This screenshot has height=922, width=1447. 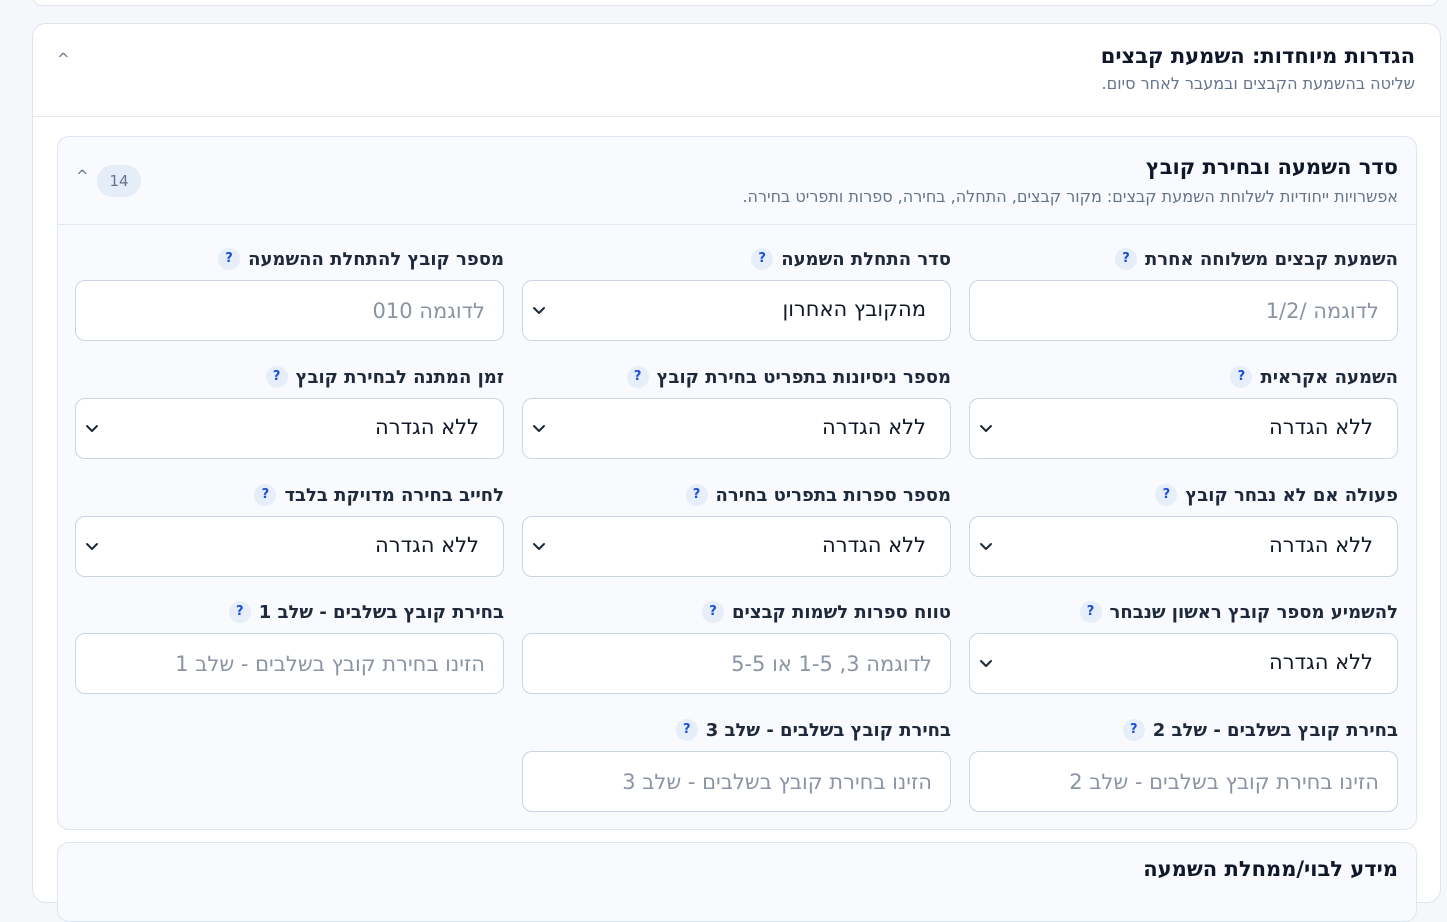 I want to click on stepped-selection-1-label: בחירת קובץ בשלבים - שלב 1, so click(x=381, y=612).